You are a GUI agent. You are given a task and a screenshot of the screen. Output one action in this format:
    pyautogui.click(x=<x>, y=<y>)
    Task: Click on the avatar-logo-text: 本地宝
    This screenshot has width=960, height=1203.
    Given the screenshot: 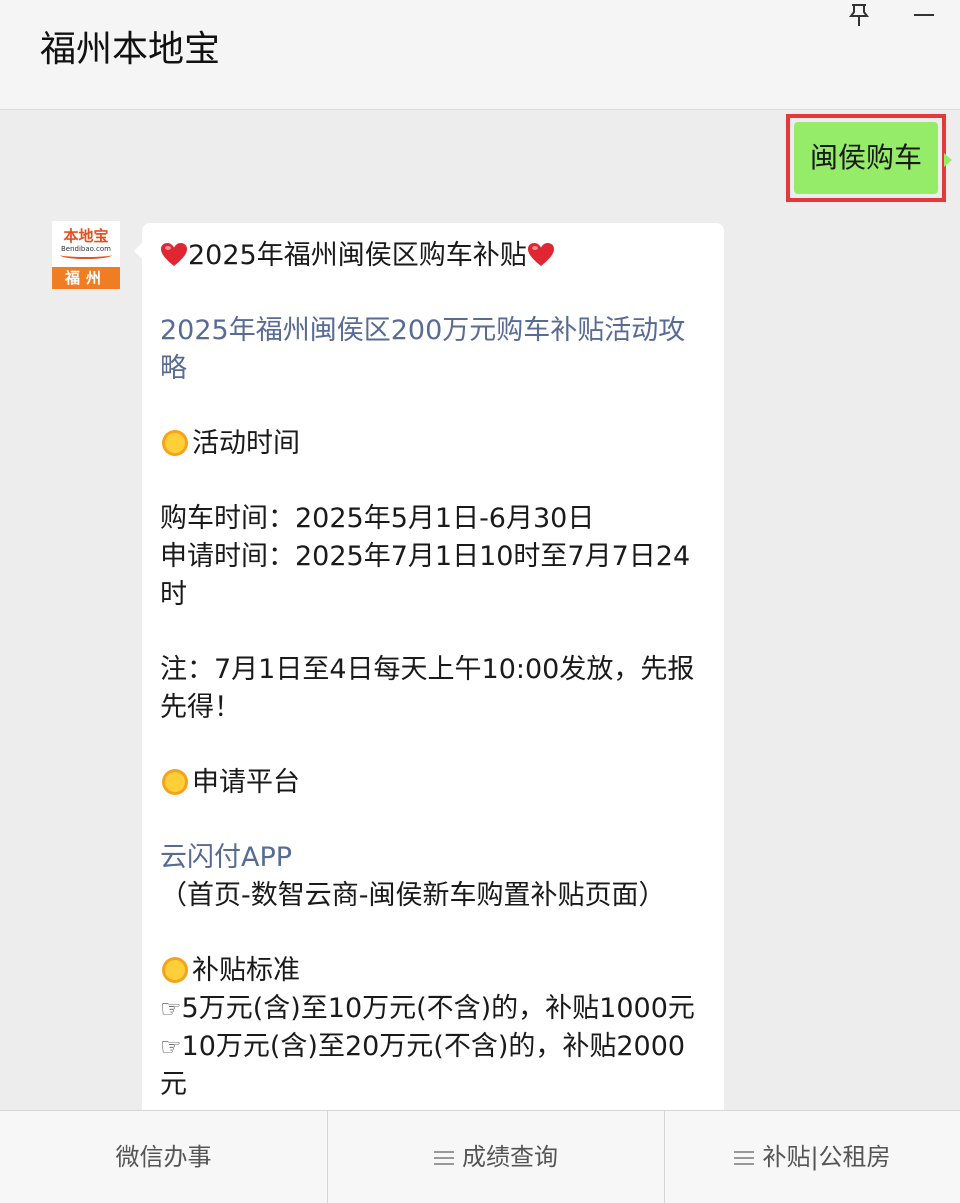 What is the action you would take?
    pyautogui.click(x=86, y=236)
    